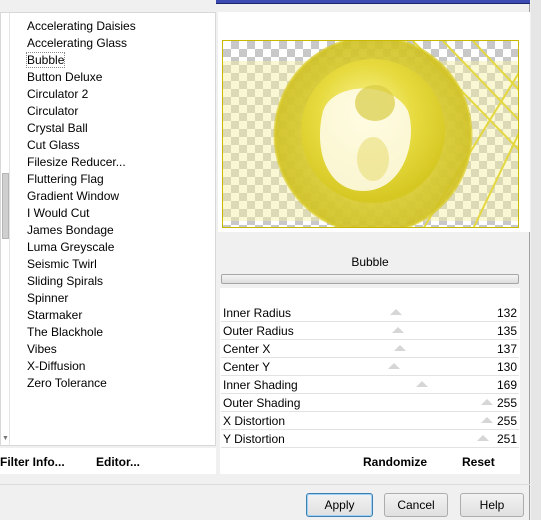 The height and width of the screenshot is (520, 541). What do you see at coordinates (42, 349) in the screenshot?
I see `filter-item-label: Vibes` at bounding box center [42, 349].